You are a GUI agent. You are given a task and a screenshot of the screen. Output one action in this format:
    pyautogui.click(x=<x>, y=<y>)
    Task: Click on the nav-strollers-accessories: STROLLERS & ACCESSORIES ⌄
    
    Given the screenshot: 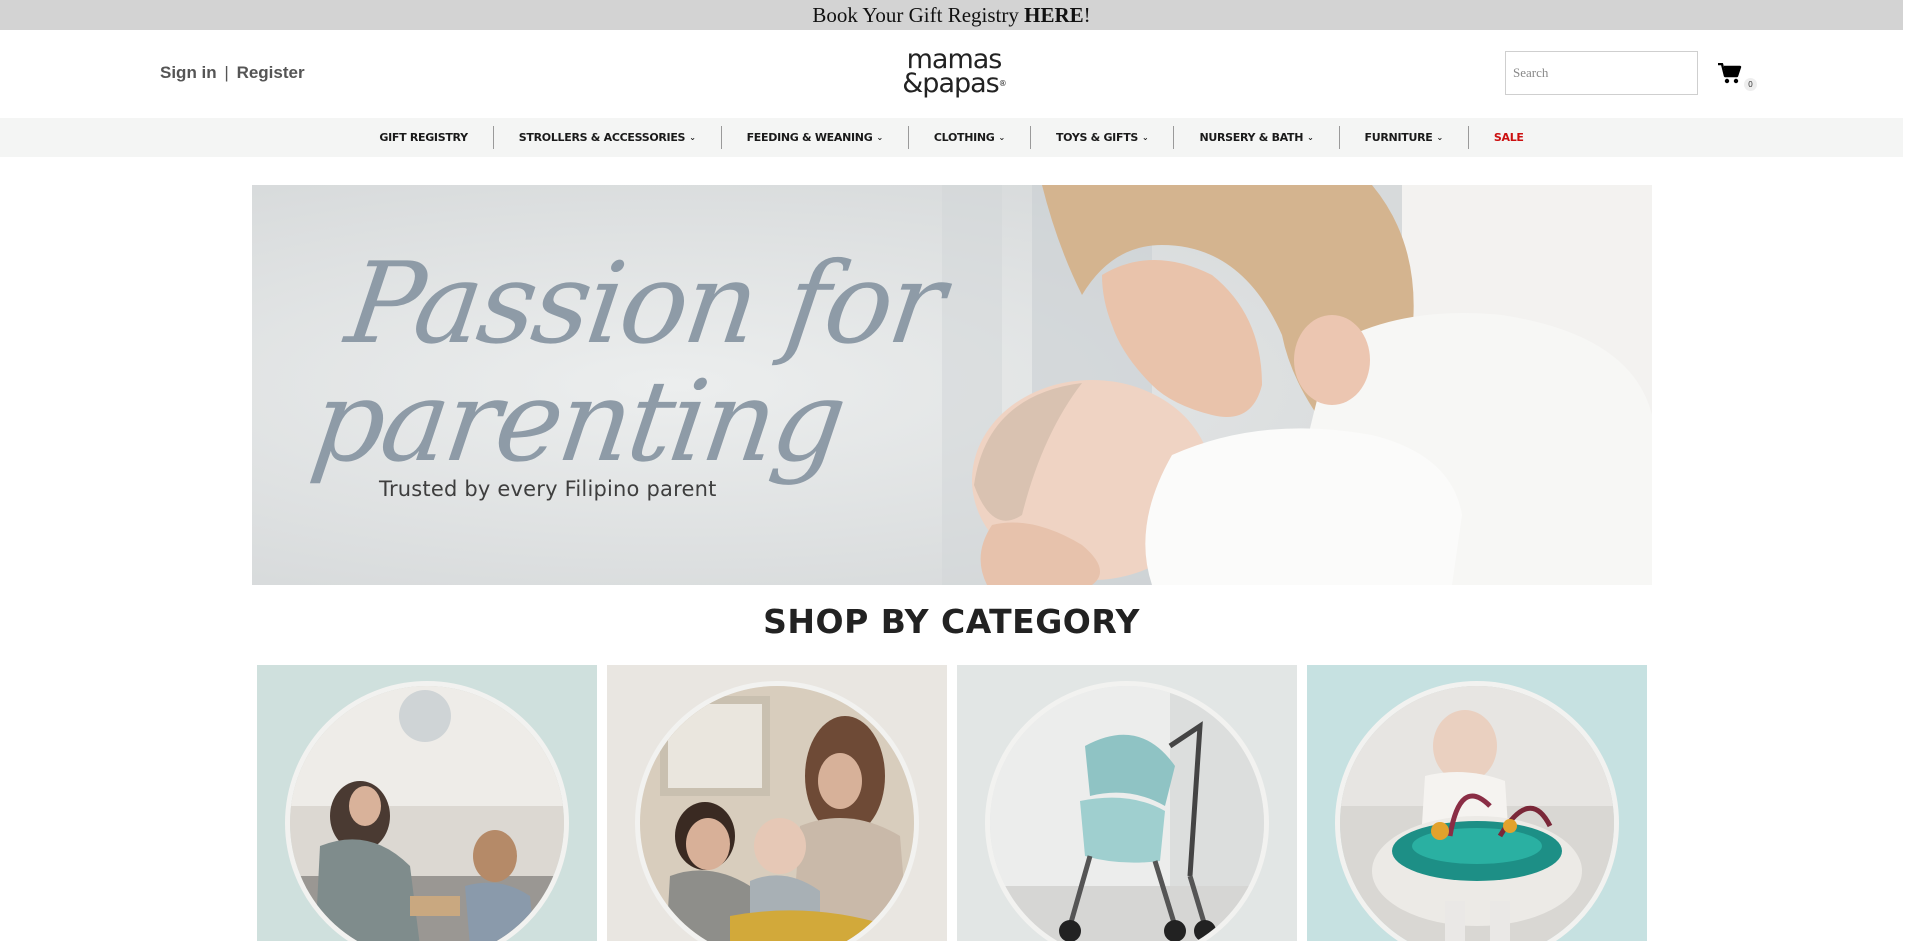 What is the action you would take?
    pyautogui.click(x=608, y=137)
    